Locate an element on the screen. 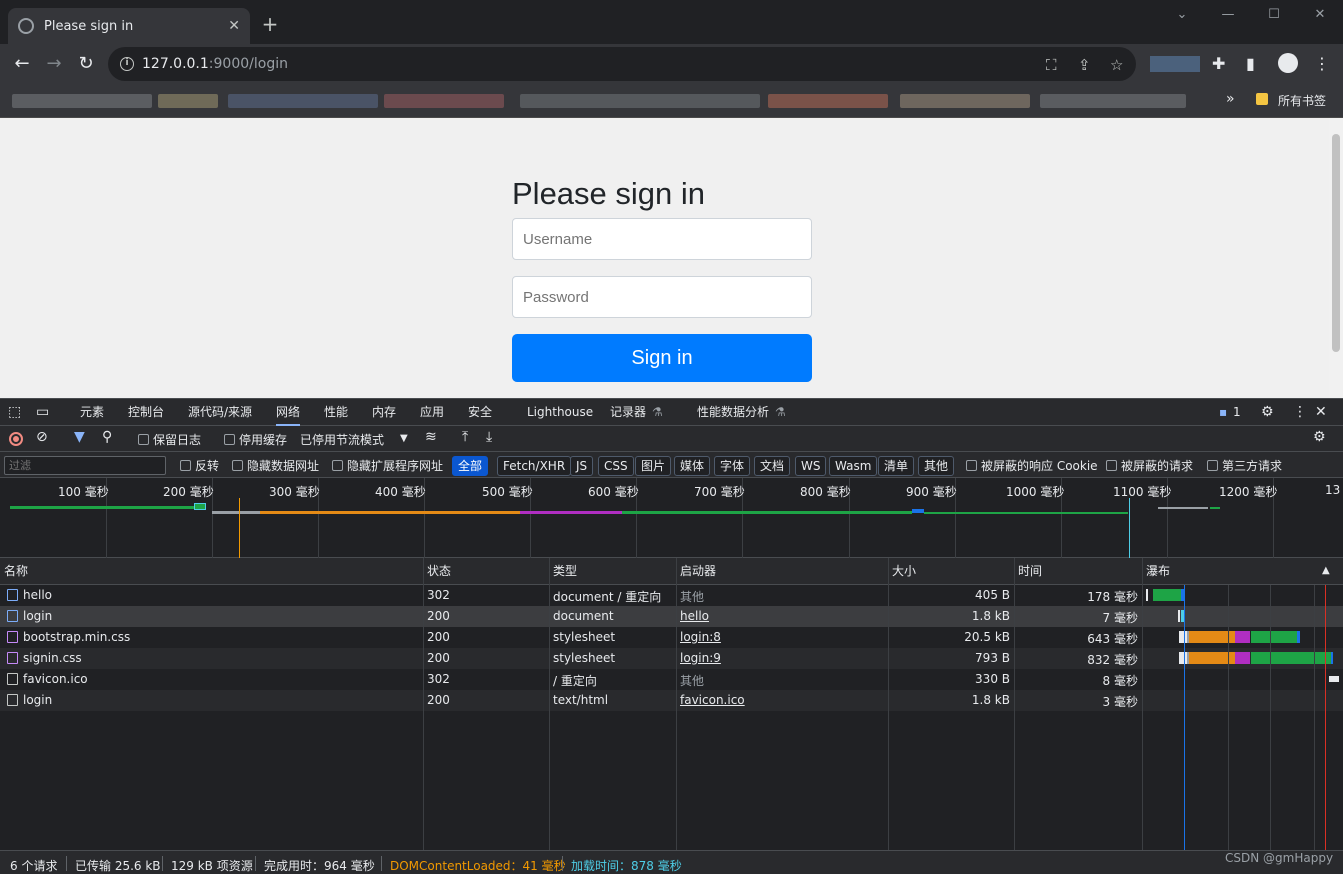 This screenshot has height=874, width=1343. tab-lighthouse: Lighthouse is located at coordinates (560, 412).